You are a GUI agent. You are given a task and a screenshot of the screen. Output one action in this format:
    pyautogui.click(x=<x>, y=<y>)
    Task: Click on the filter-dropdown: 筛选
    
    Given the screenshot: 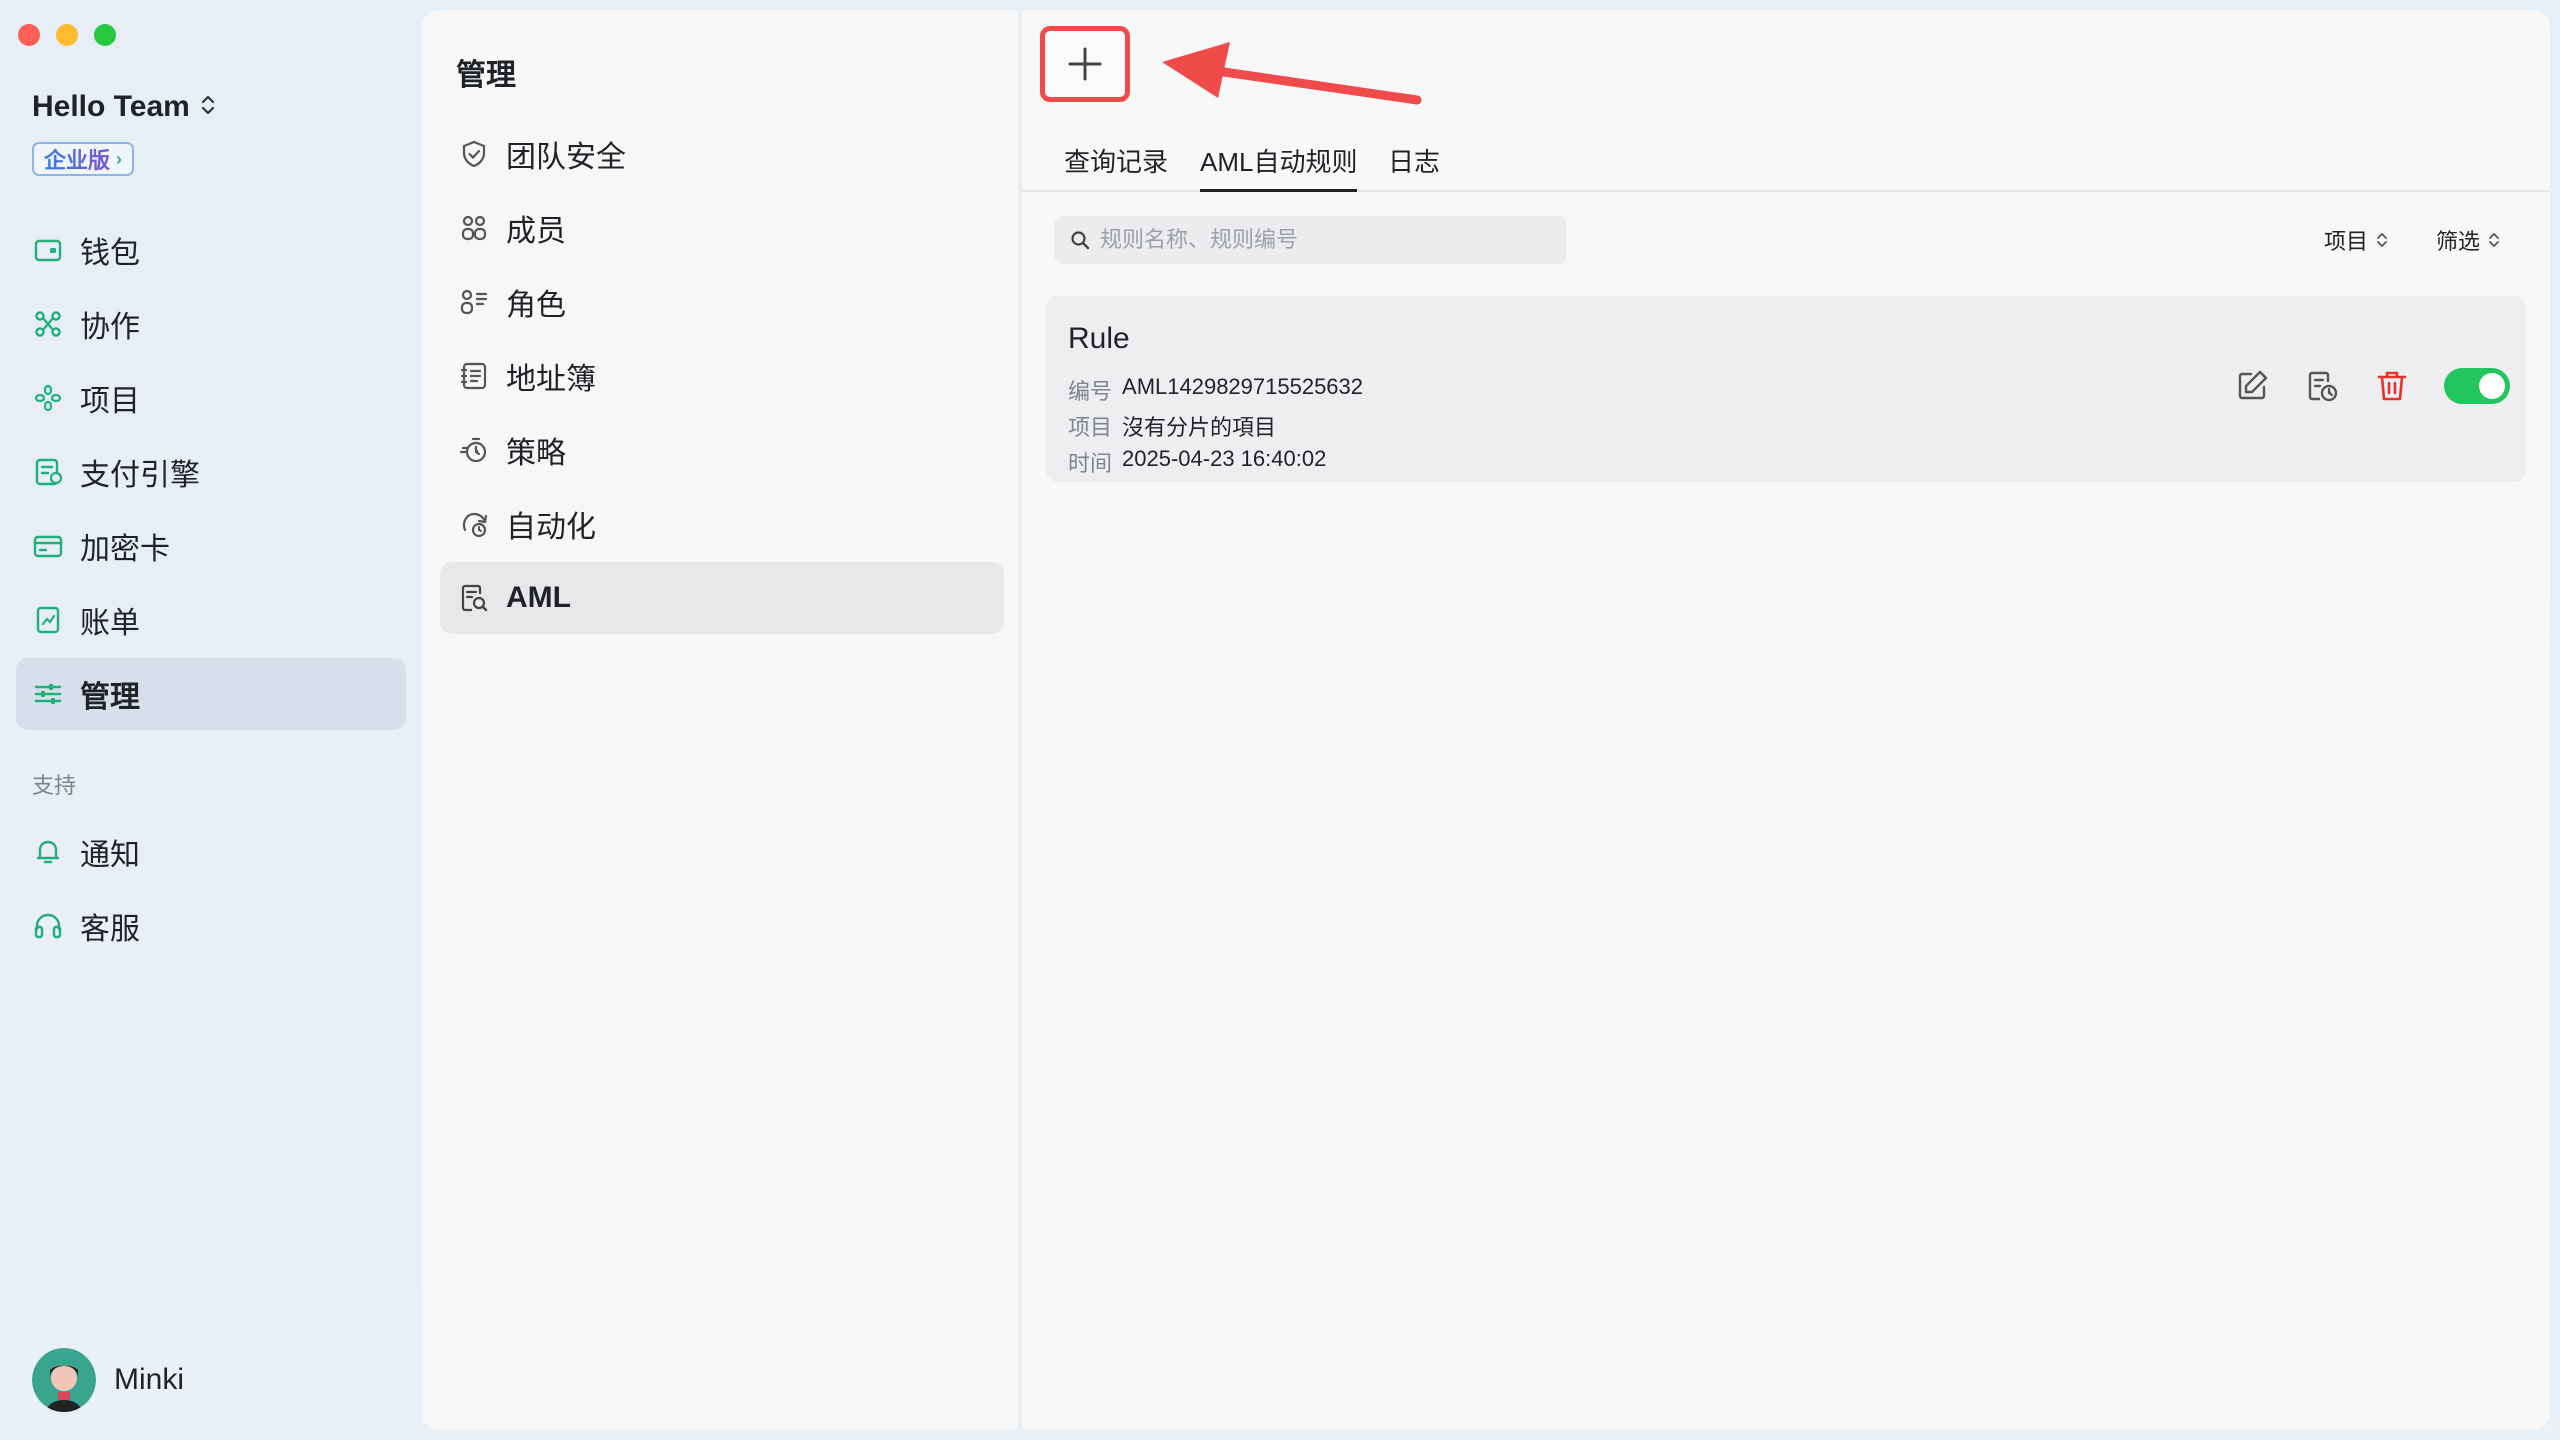 What is the action you would take?
    pyautogui.click(x=2468, y=240)
    